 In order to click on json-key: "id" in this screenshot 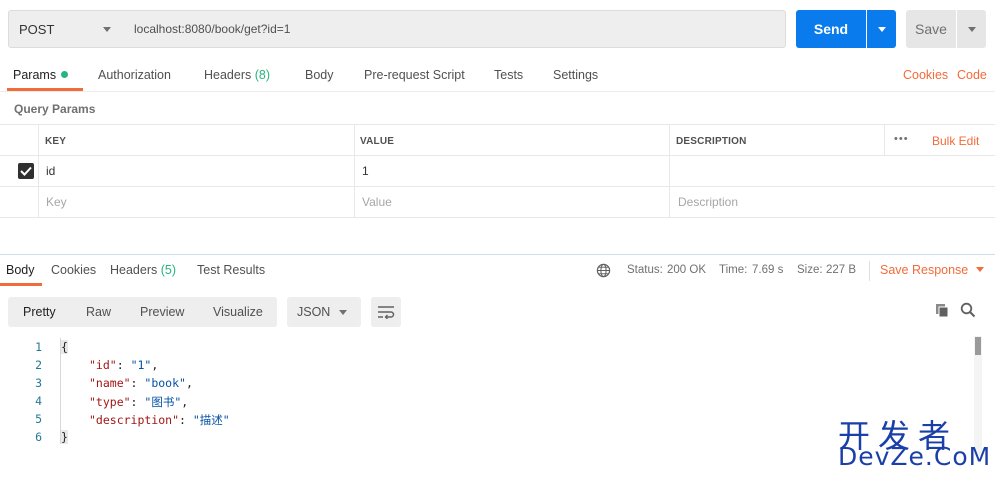, I will do `click(103, 365)`.